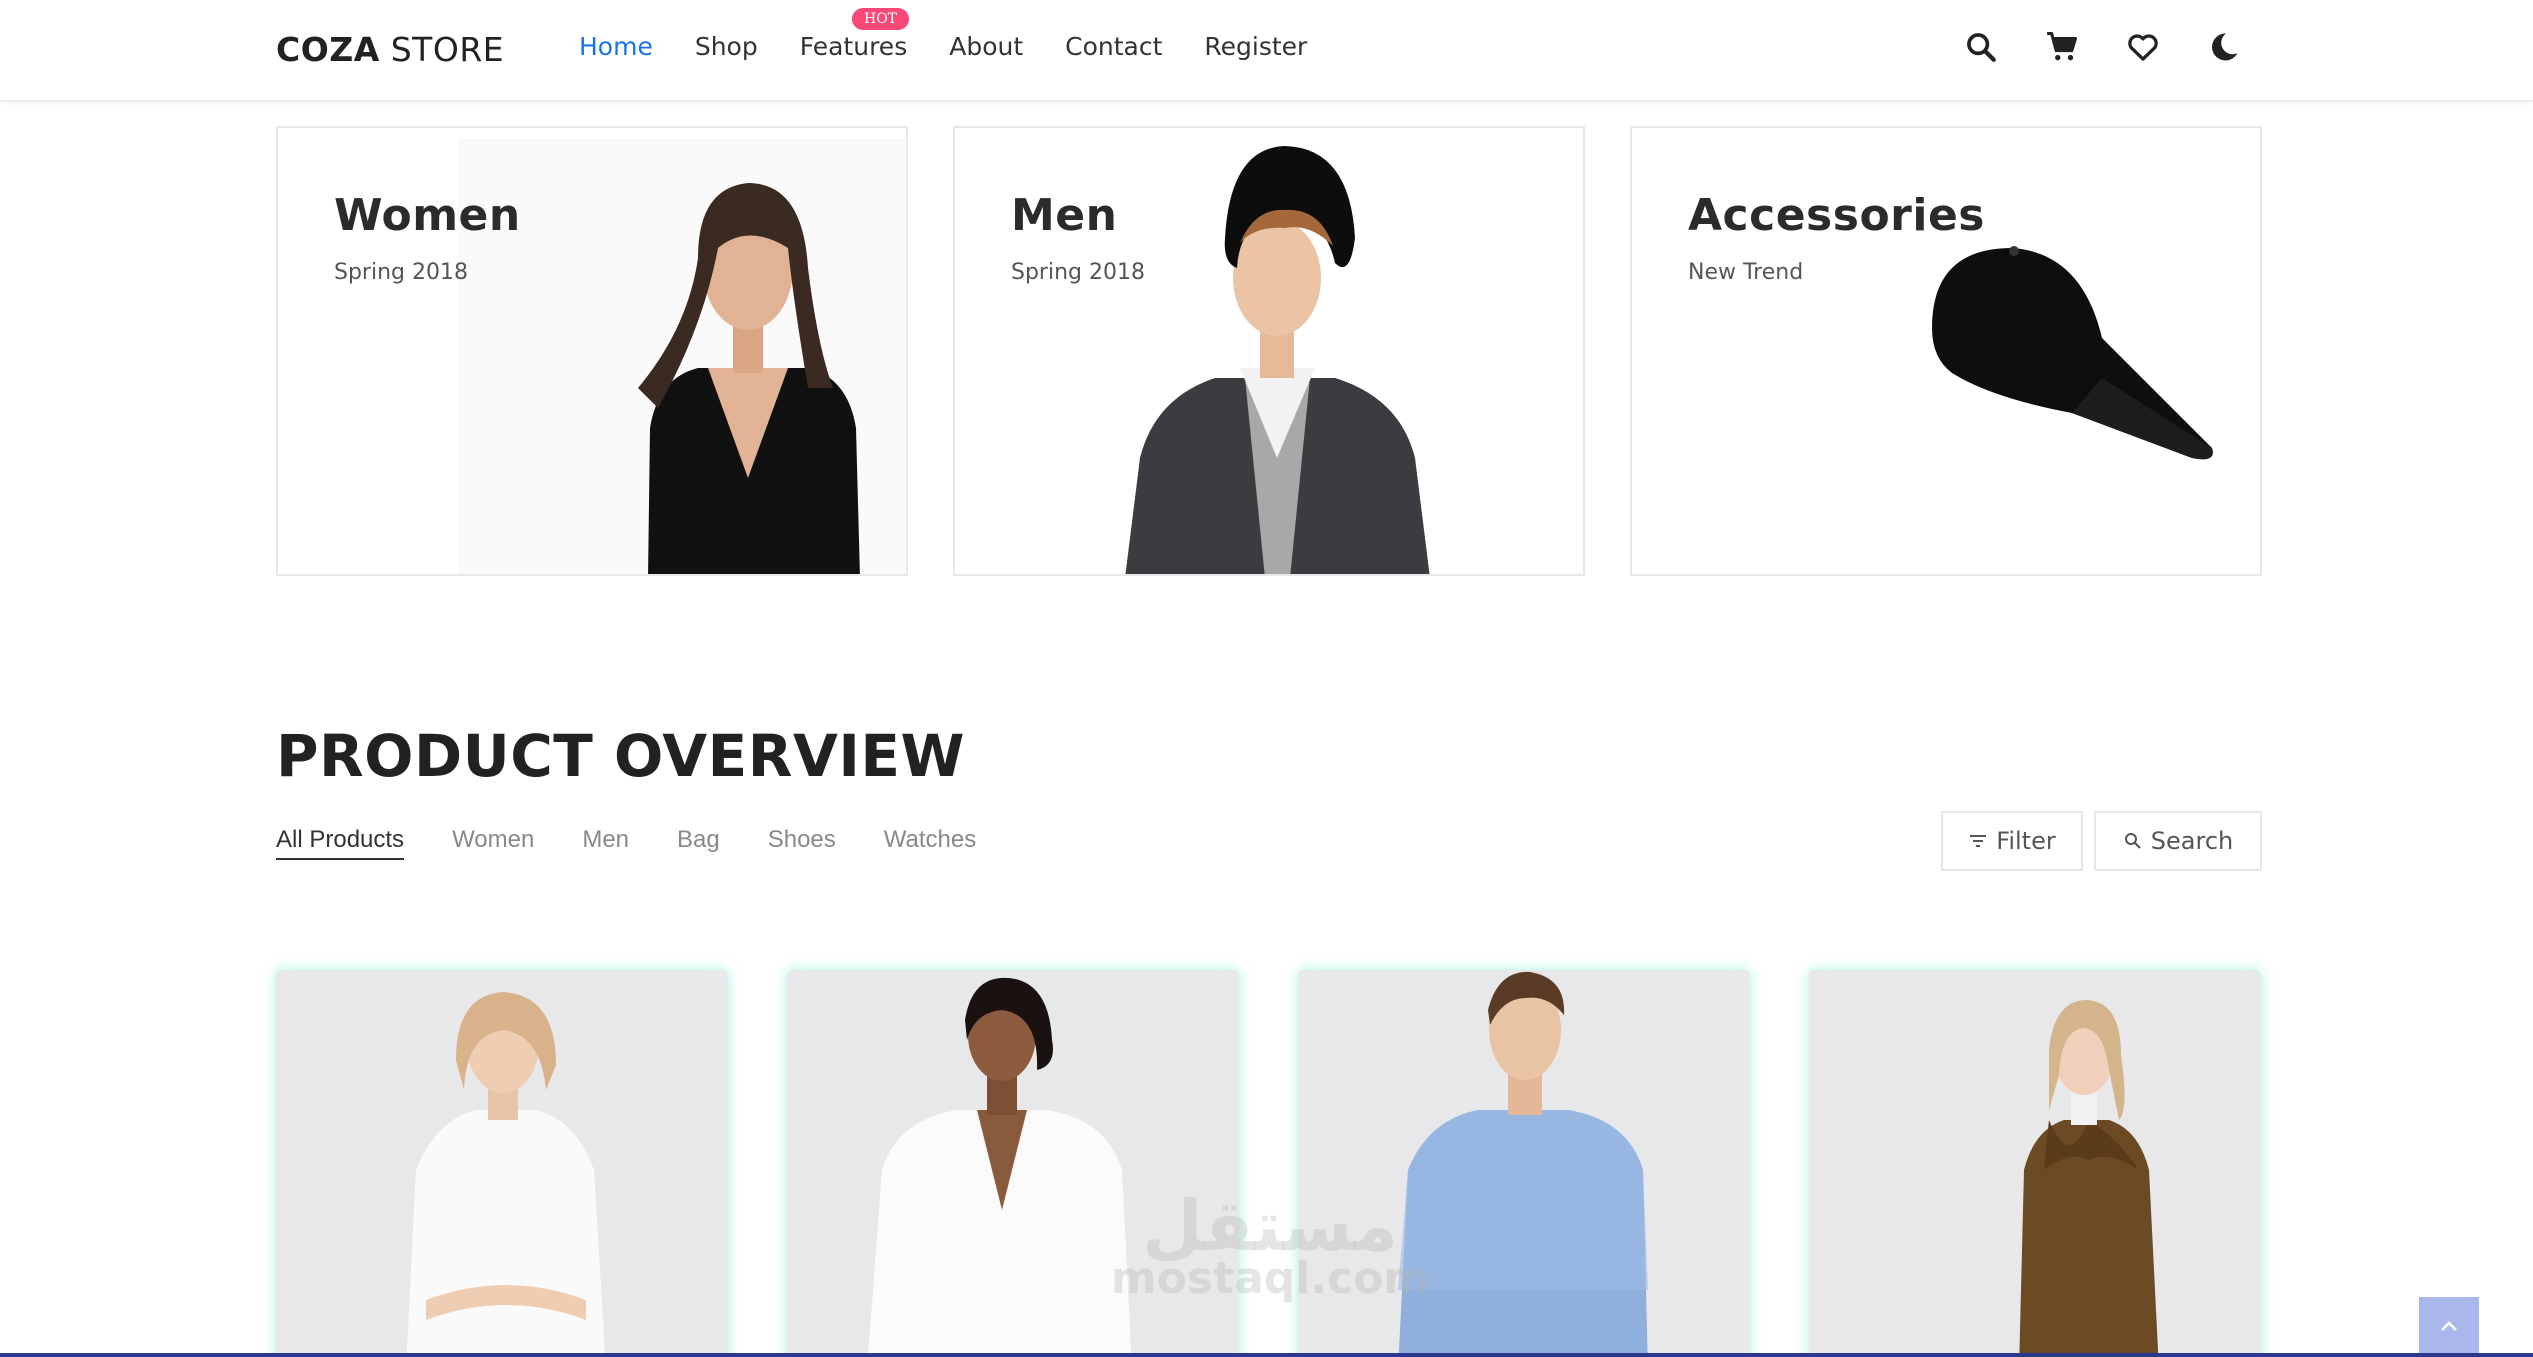 This screenshot has height=1357, width=2533. What do you see at coordinates (390, 49) in the screenshot?
I see `store-logo: COZA STORE` at bounding box center [390, 49].